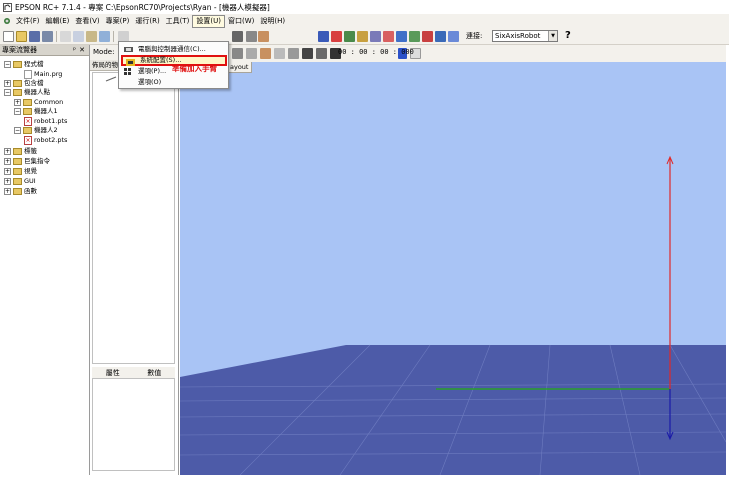  What do you see at coordinates (112, 373) in the screenshot?
I see `property-column-header: 屬性` at bounding box center [112, 373].